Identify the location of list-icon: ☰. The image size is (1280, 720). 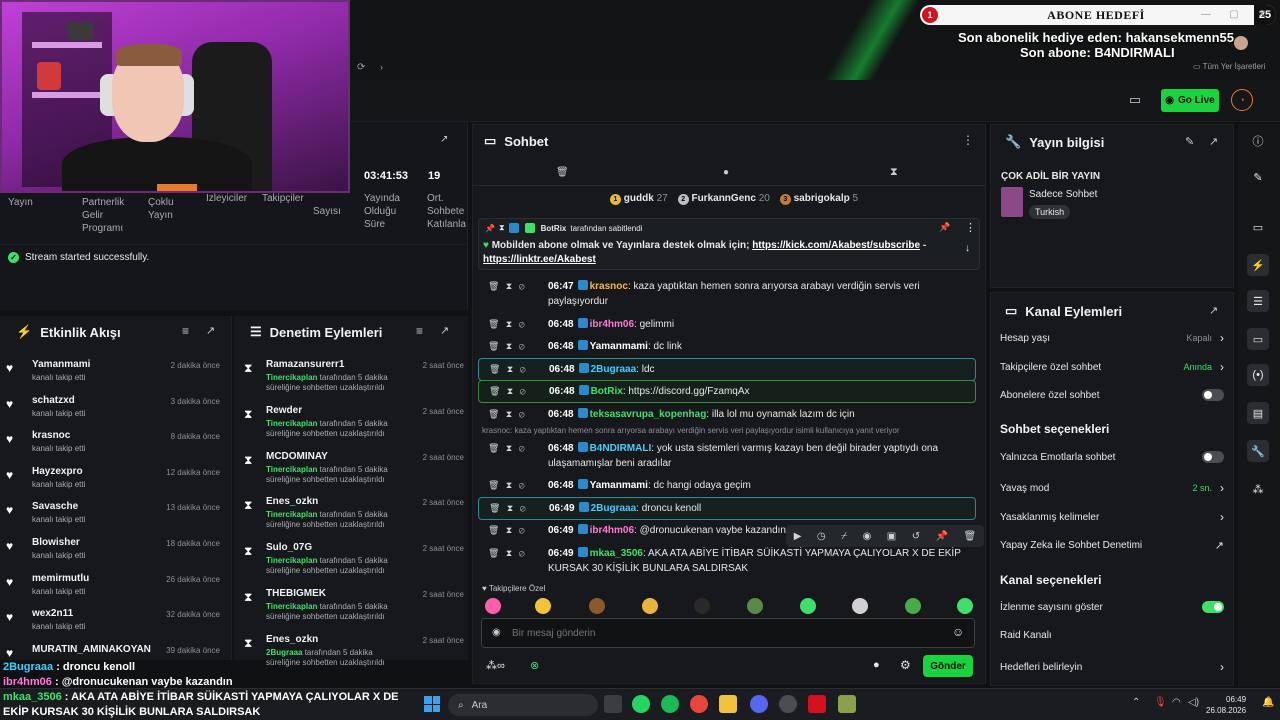
(1258, 301).